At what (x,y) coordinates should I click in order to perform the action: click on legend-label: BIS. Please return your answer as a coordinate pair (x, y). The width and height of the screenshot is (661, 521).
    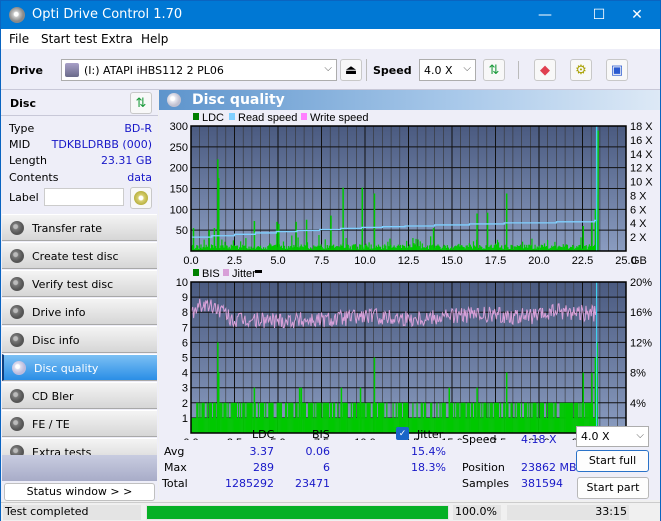
    Looking at the image, I should click on (211, 274).